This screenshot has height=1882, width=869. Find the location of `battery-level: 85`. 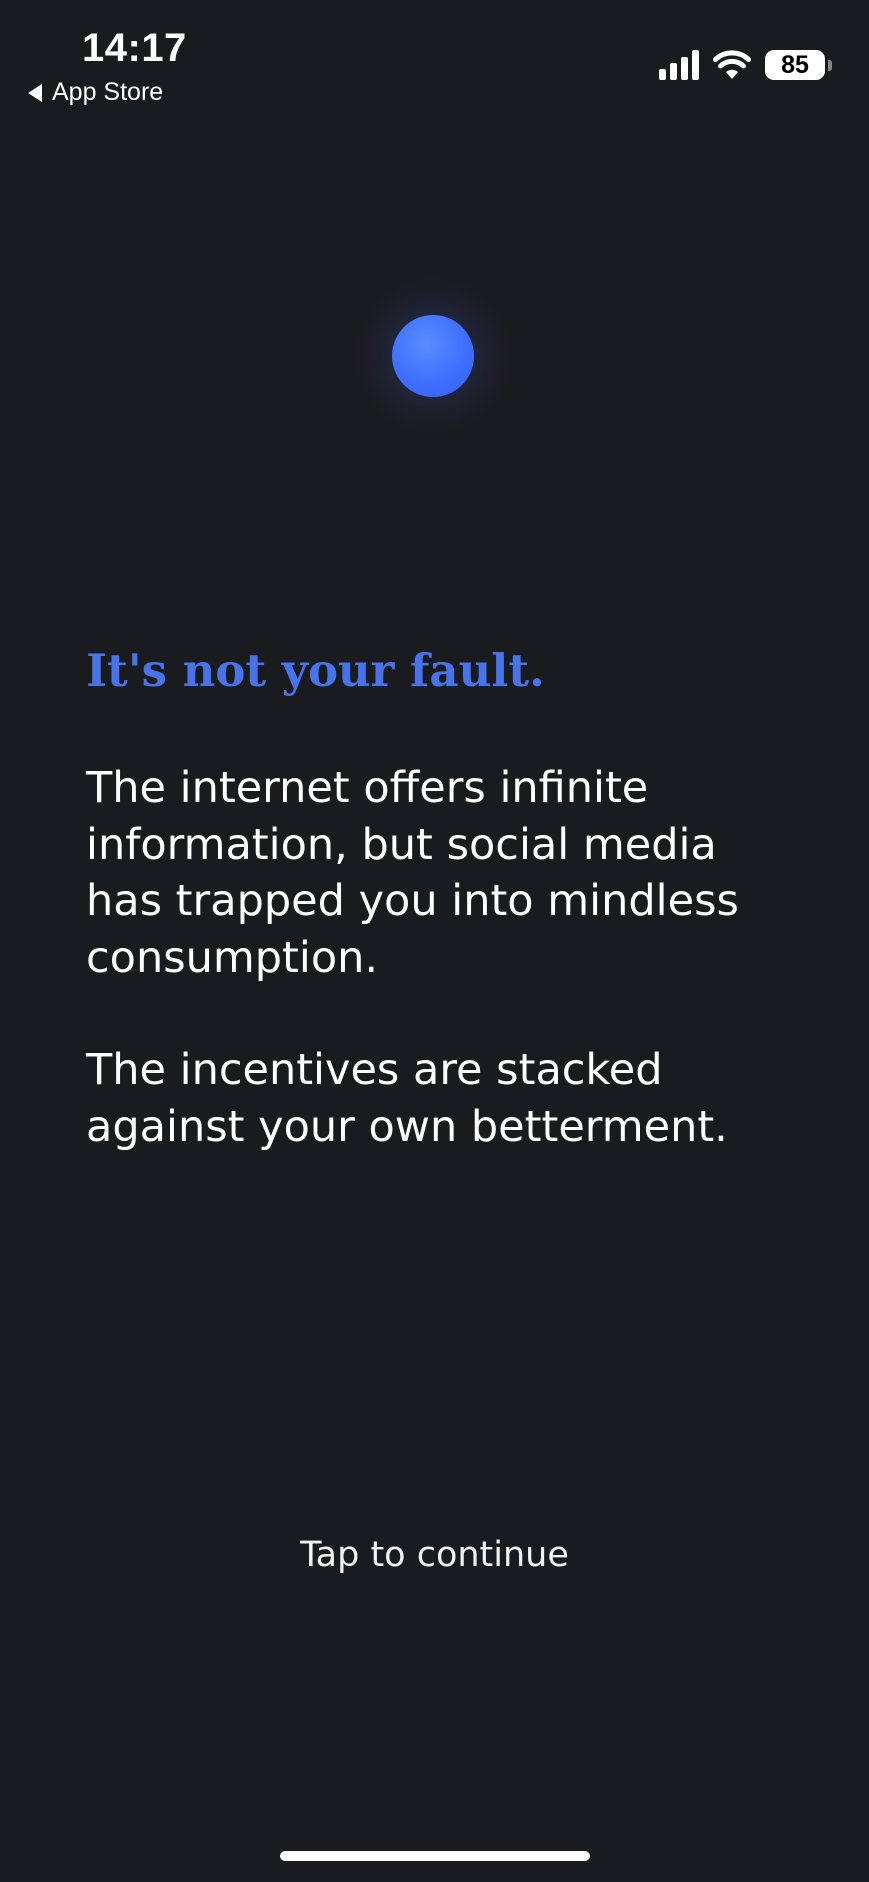

battery-level: 85 is located at coordinates (795, 64).